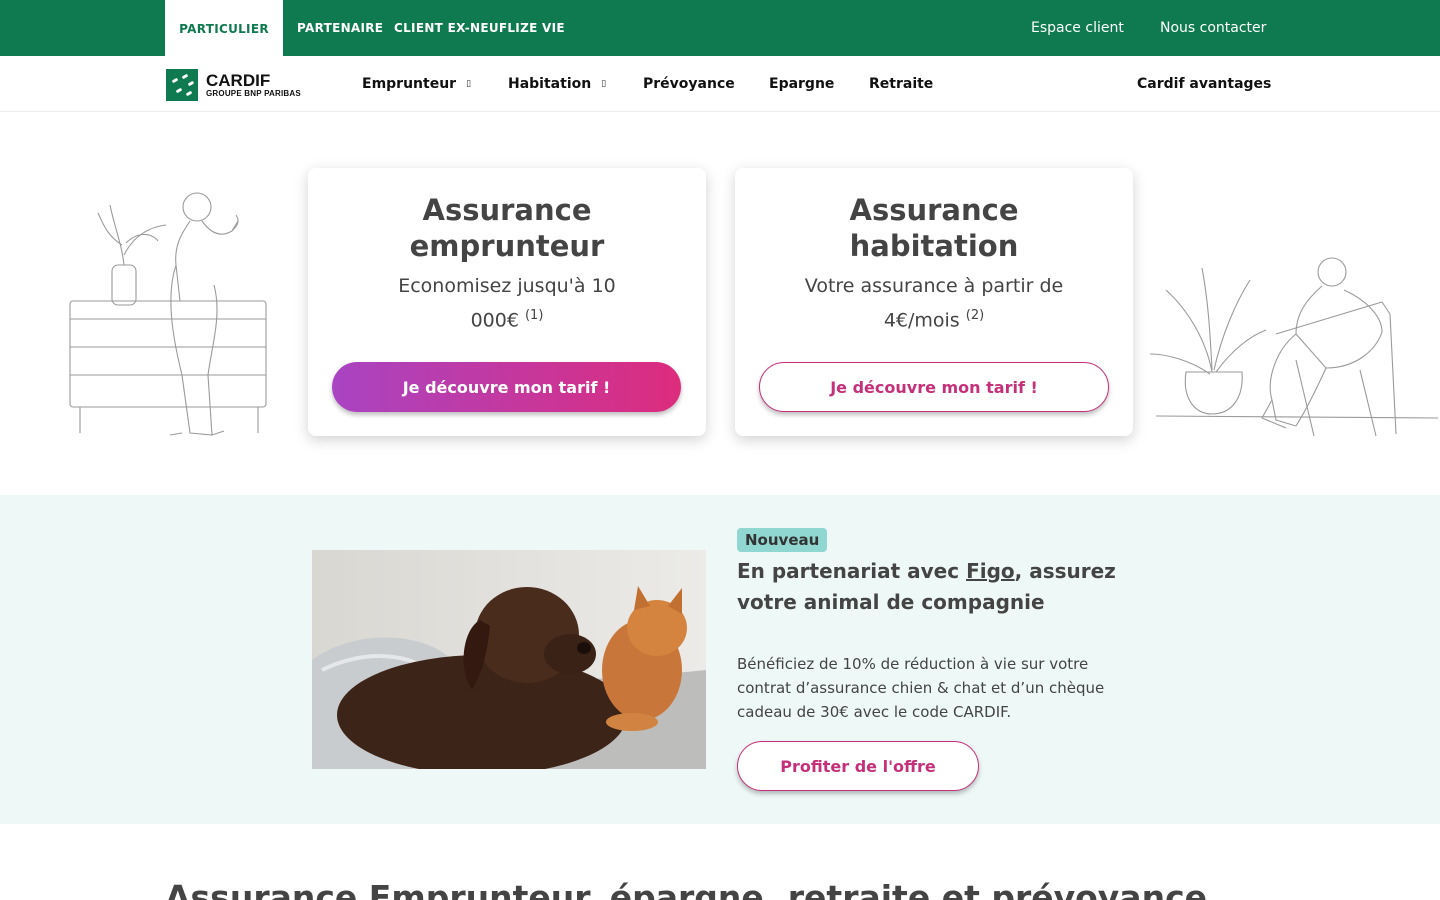  What do you see at coordinates (934, 387) in the screenshot?
I see `habitation-quote-button: Je découvre mon tarif !` at bounding box center [934, 387].